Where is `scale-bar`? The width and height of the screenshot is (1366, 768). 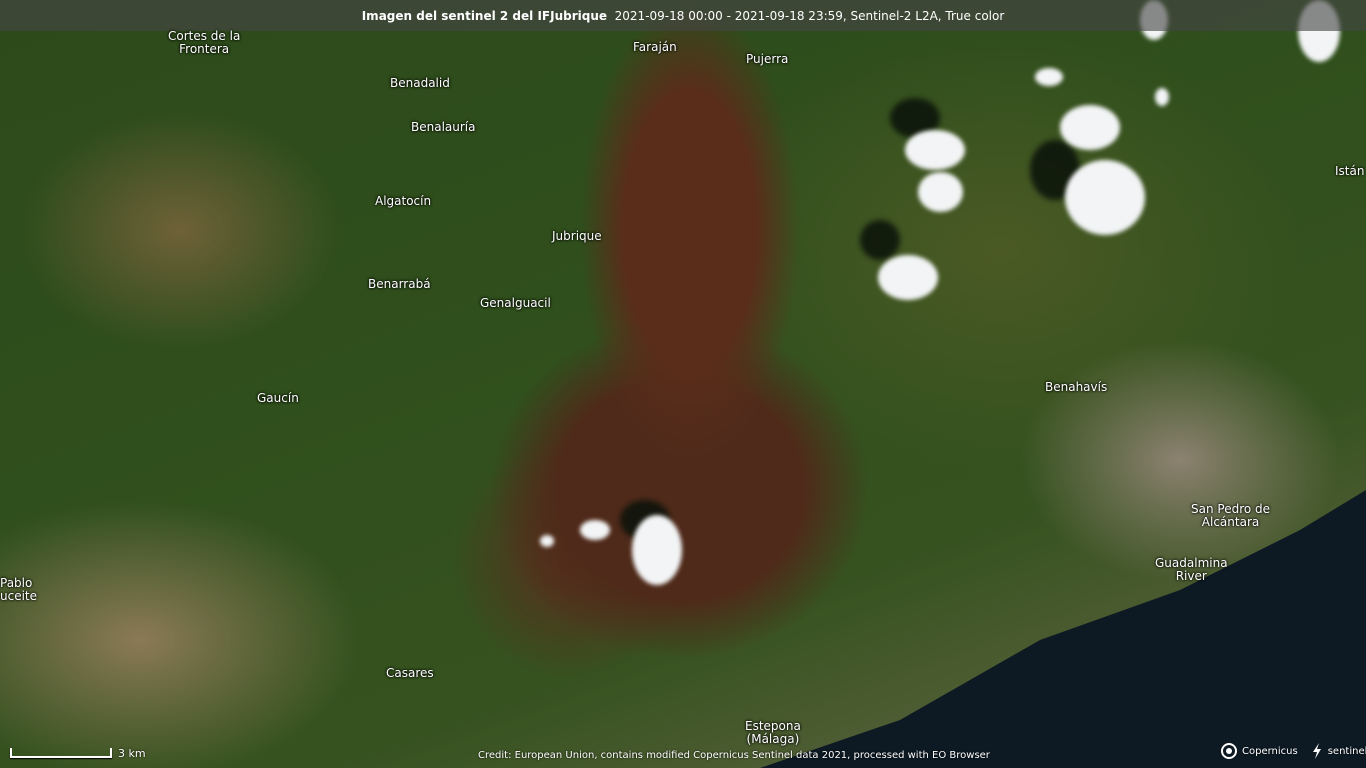
scale-bar is located at coordinates (61, 753).